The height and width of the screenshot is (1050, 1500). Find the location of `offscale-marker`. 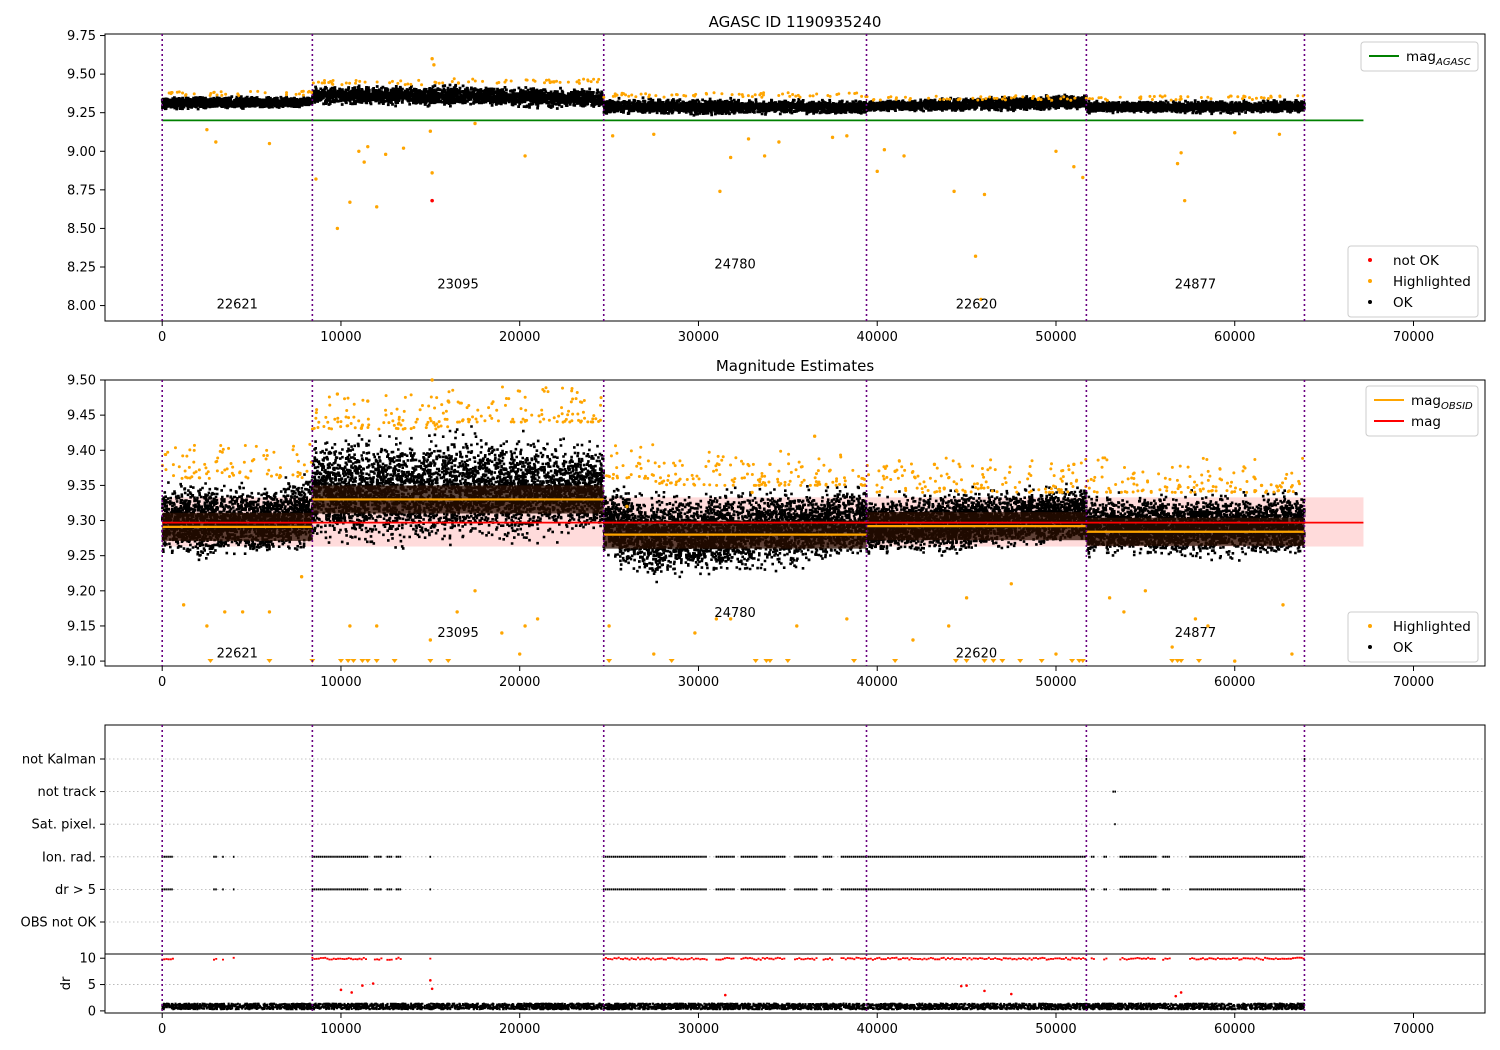

offscale-marker is located at coordinates (1072, 661).